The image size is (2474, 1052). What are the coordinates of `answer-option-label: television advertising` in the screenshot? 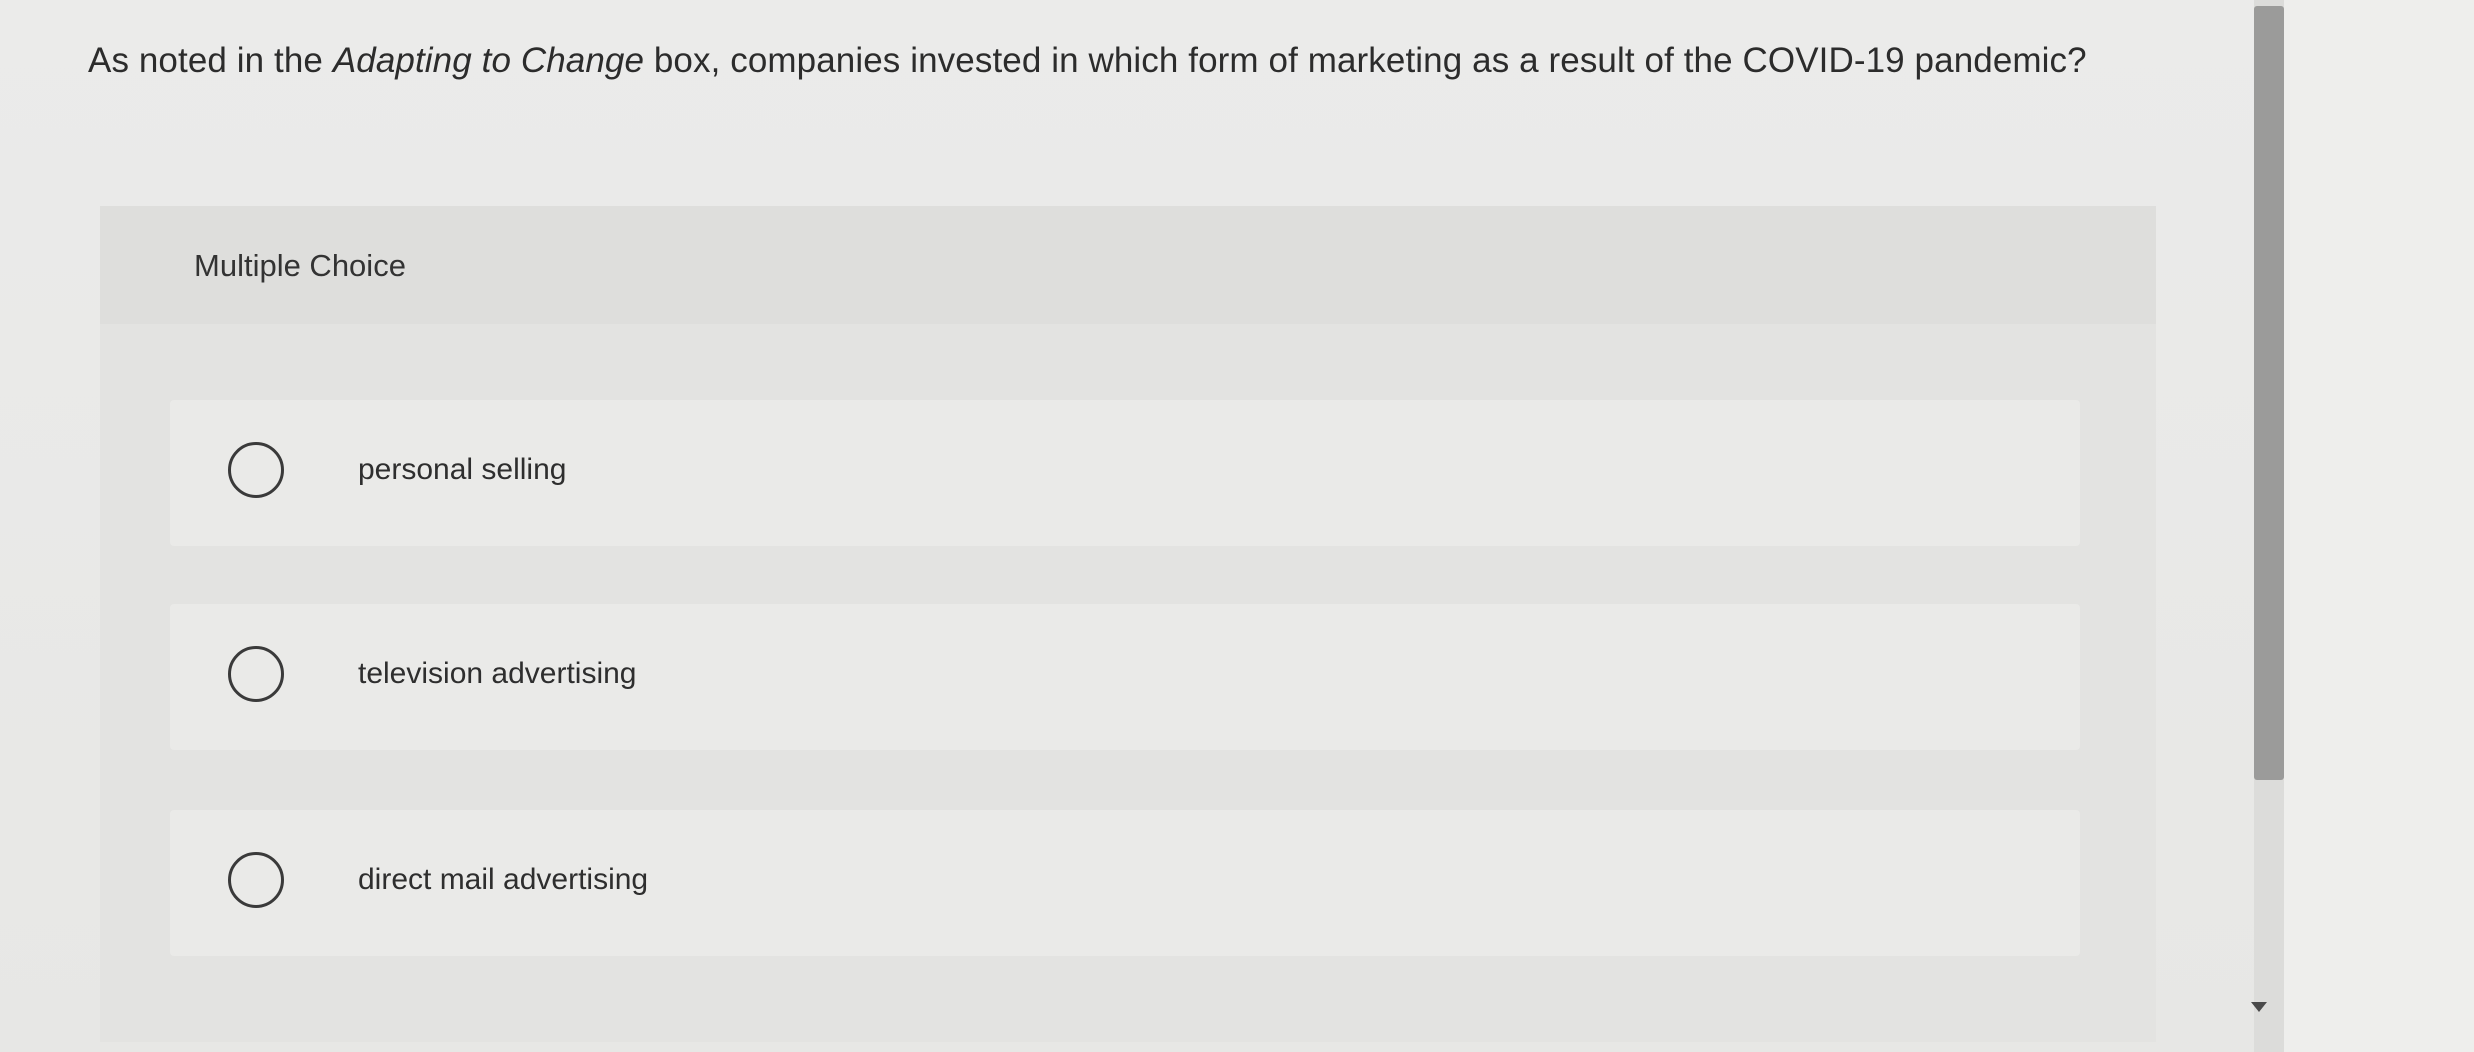 It's located at (497, 673).